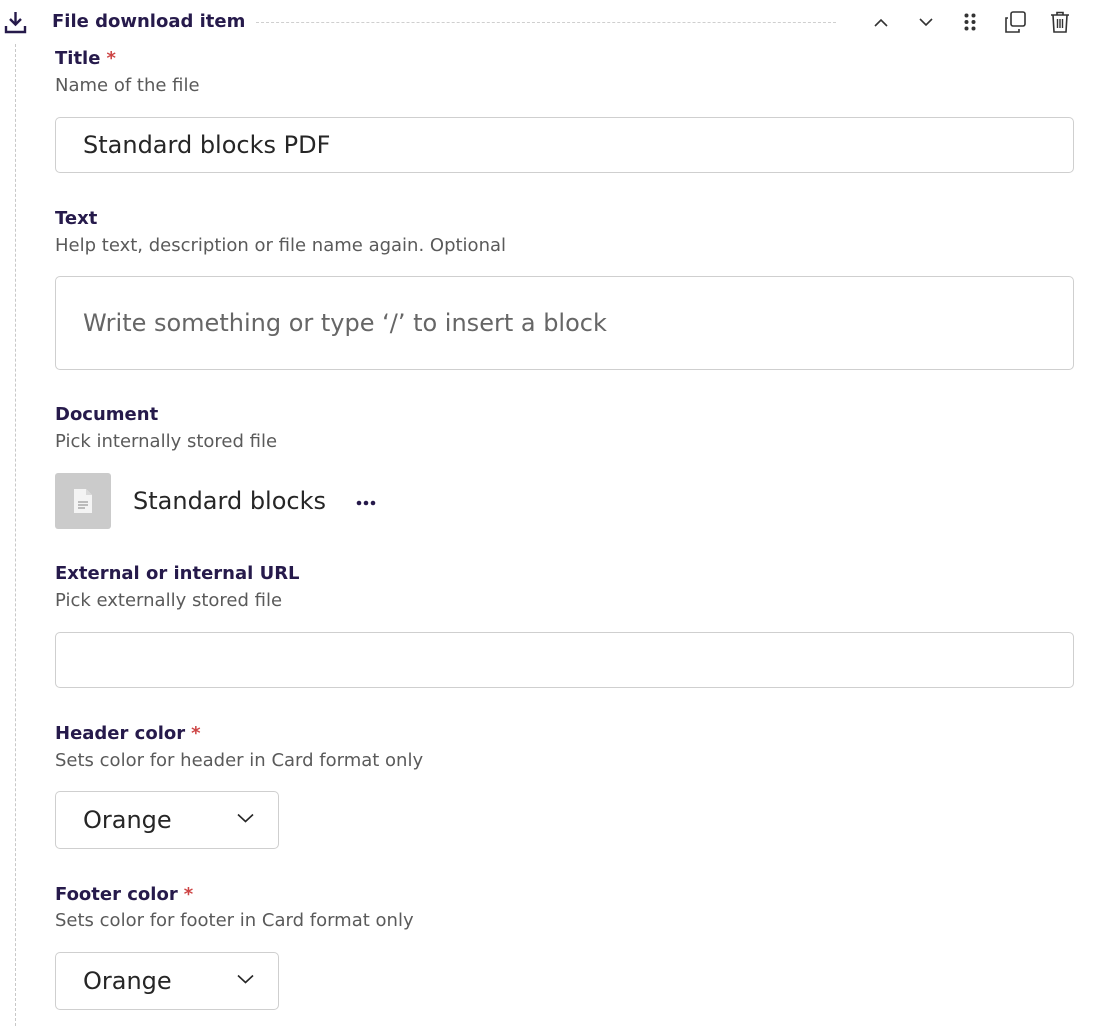 The height and width of the screenshot is (1026, 1106). I want to click on footer-color-label-text: Footer color, so click(116, 894).